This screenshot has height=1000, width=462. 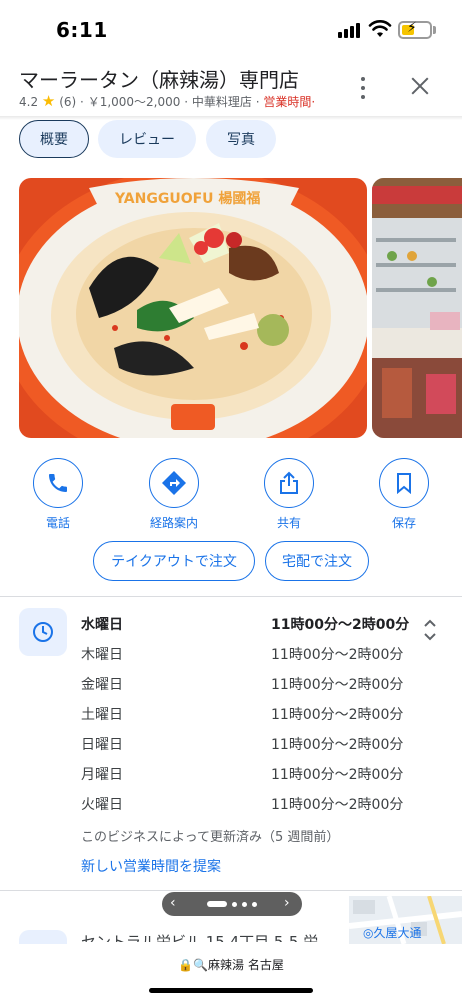 I want to click on category-label: 中華料理店, so click(x=221, y=102).